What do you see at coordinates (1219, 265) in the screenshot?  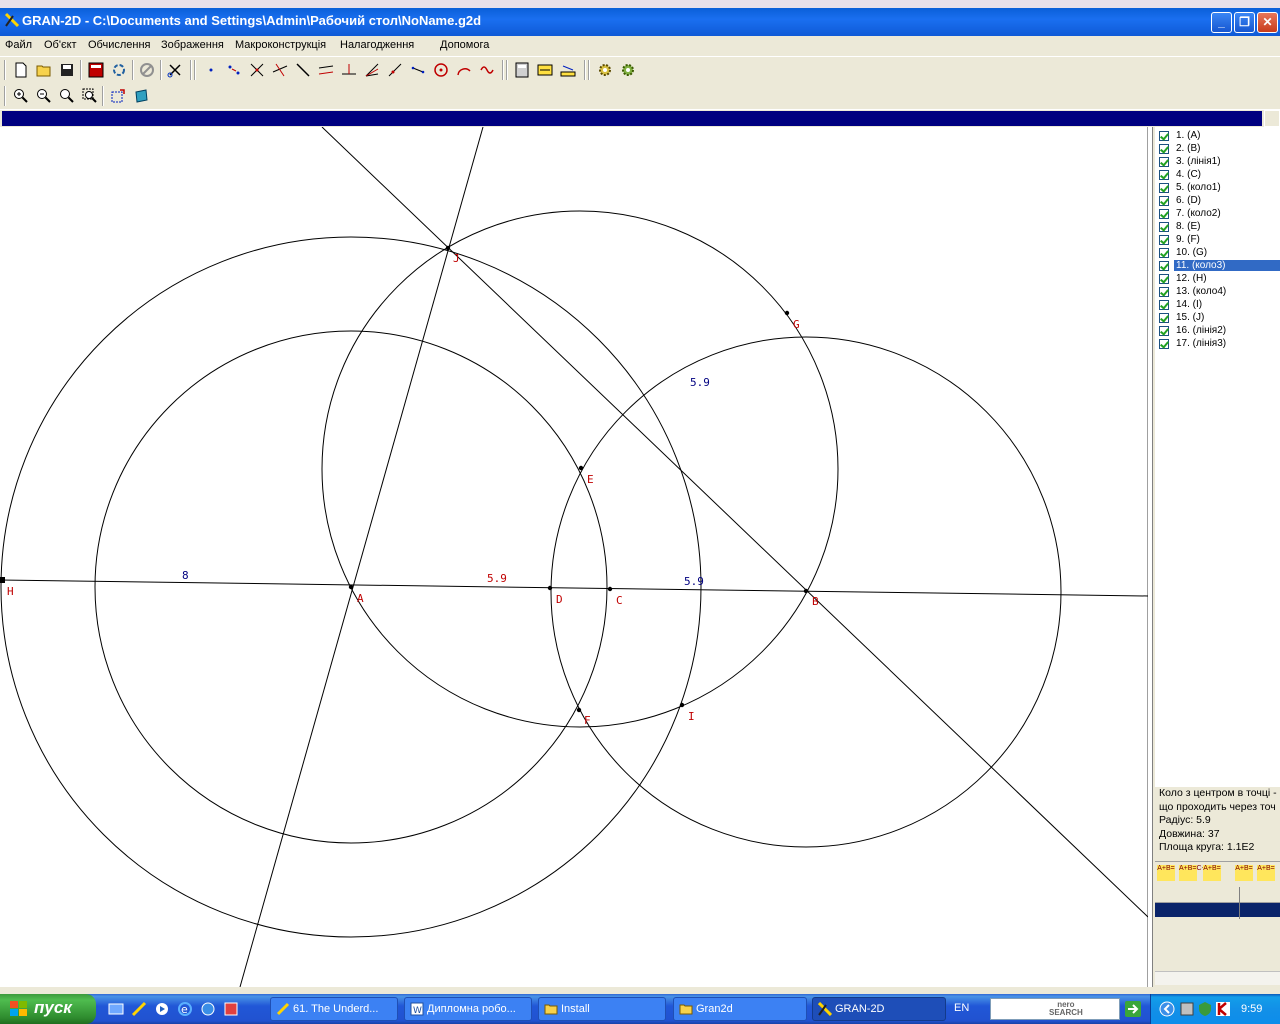 I see `object-list-item: 11. (коло3)` at bounding box center [1219, 265].